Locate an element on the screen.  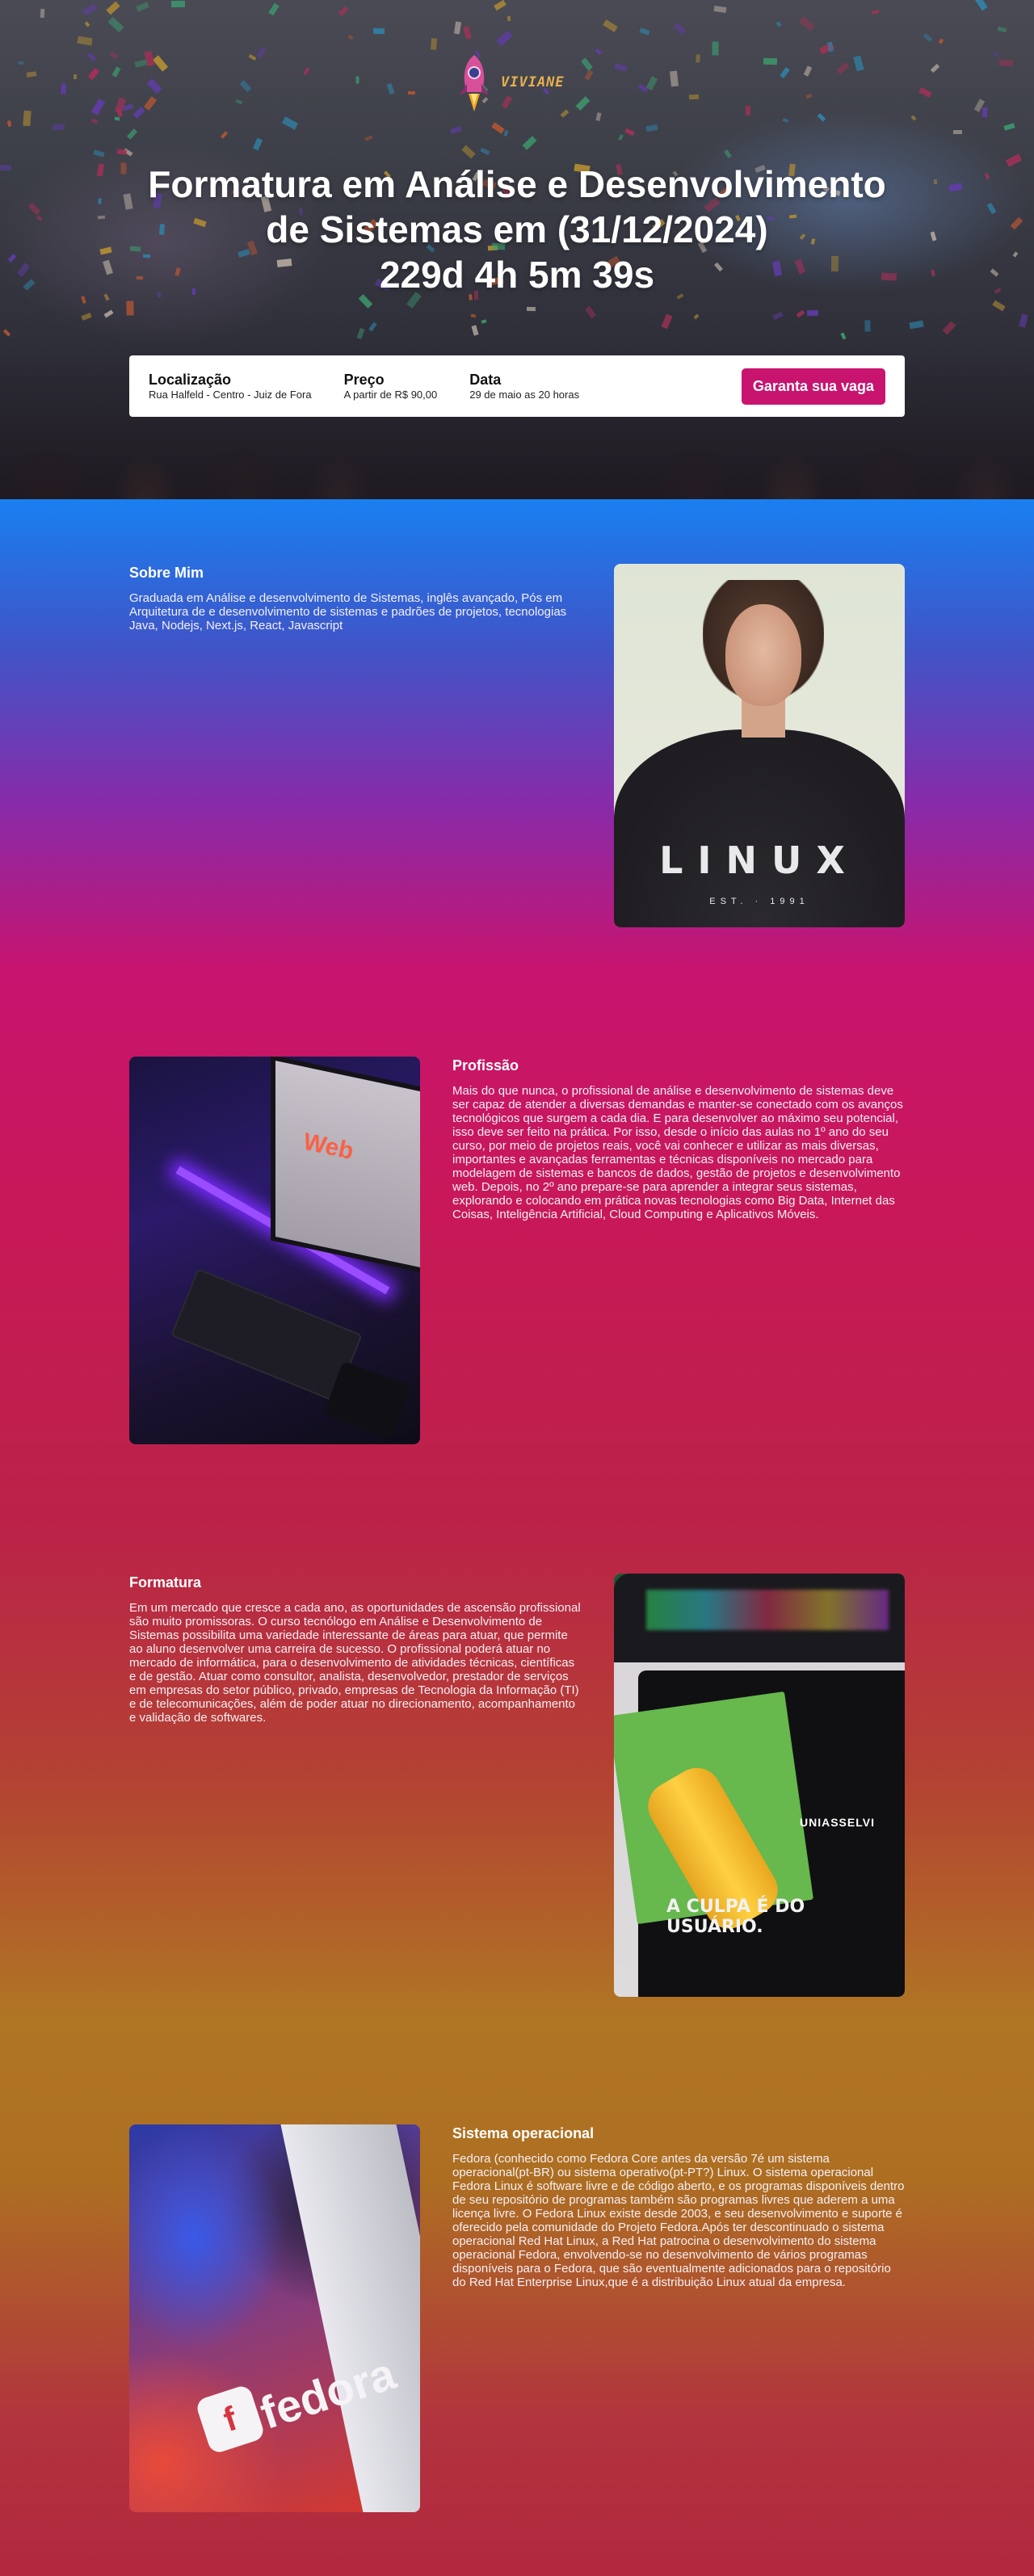
title-line-2: de Sistemas em (31/12/2024) is located at coordinates (517, 229).